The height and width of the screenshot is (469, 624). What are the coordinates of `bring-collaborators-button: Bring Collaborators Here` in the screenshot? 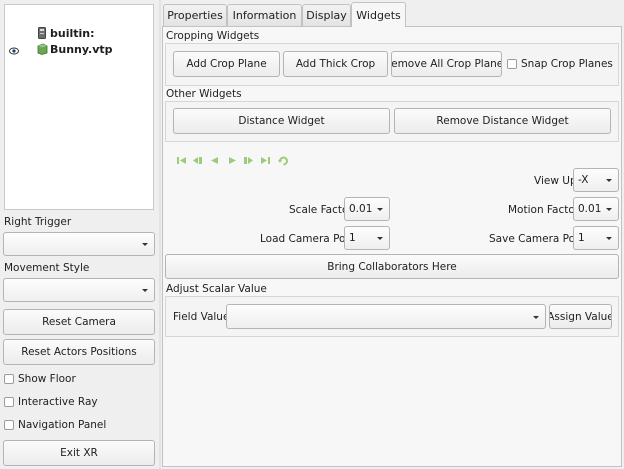 It's located at (392, 266).